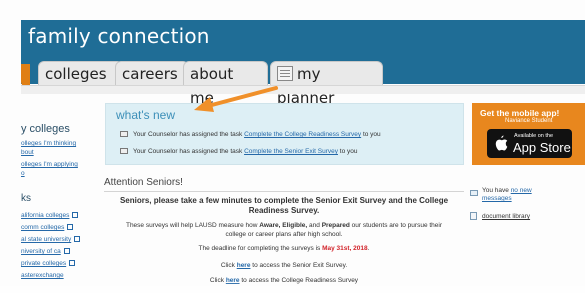 This screenshot has width=585, height=296. Describe the element at coordinates (285, 73) in the screenshot. I see `planner-icon` at that location.